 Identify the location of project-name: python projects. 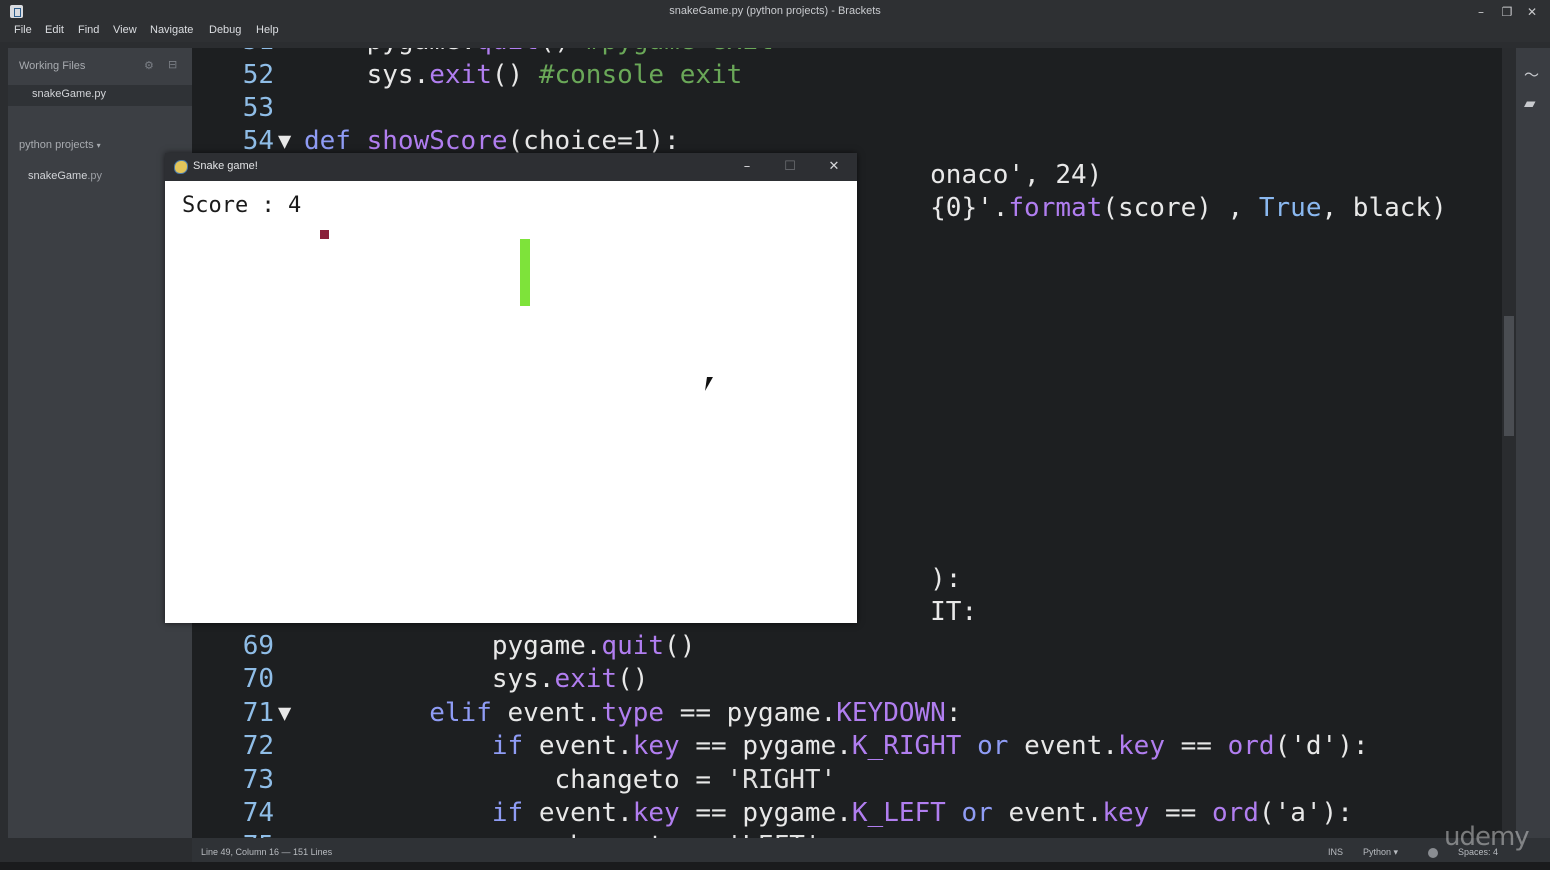
(56, 145).